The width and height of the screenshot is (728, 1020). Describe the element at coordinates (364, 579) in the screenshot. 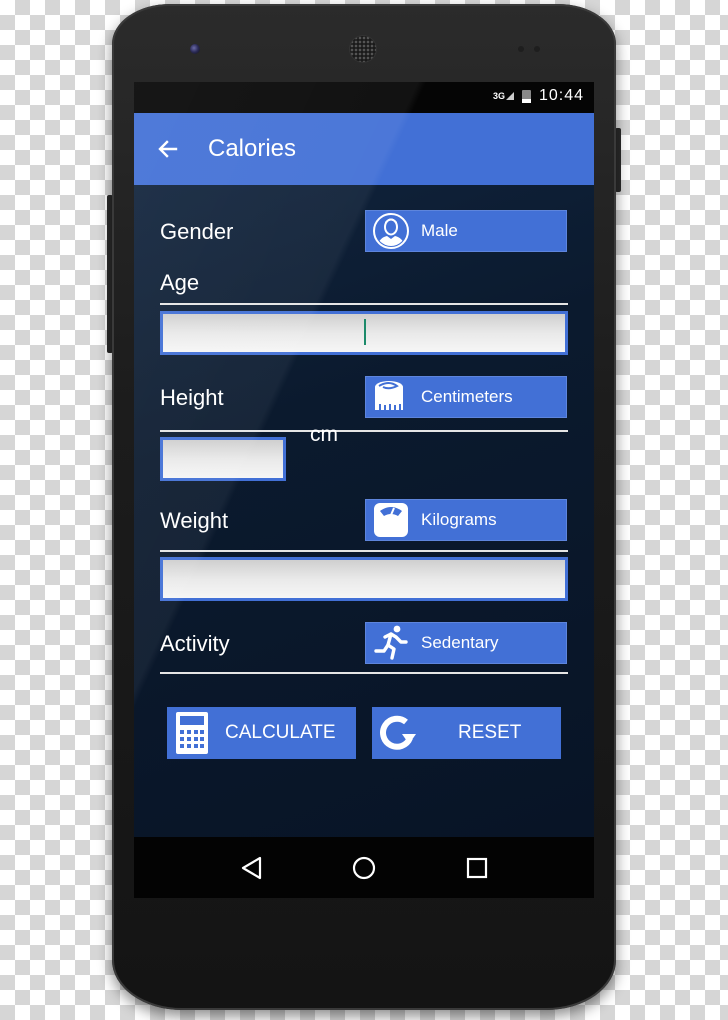

I see `weight-input` at that location.